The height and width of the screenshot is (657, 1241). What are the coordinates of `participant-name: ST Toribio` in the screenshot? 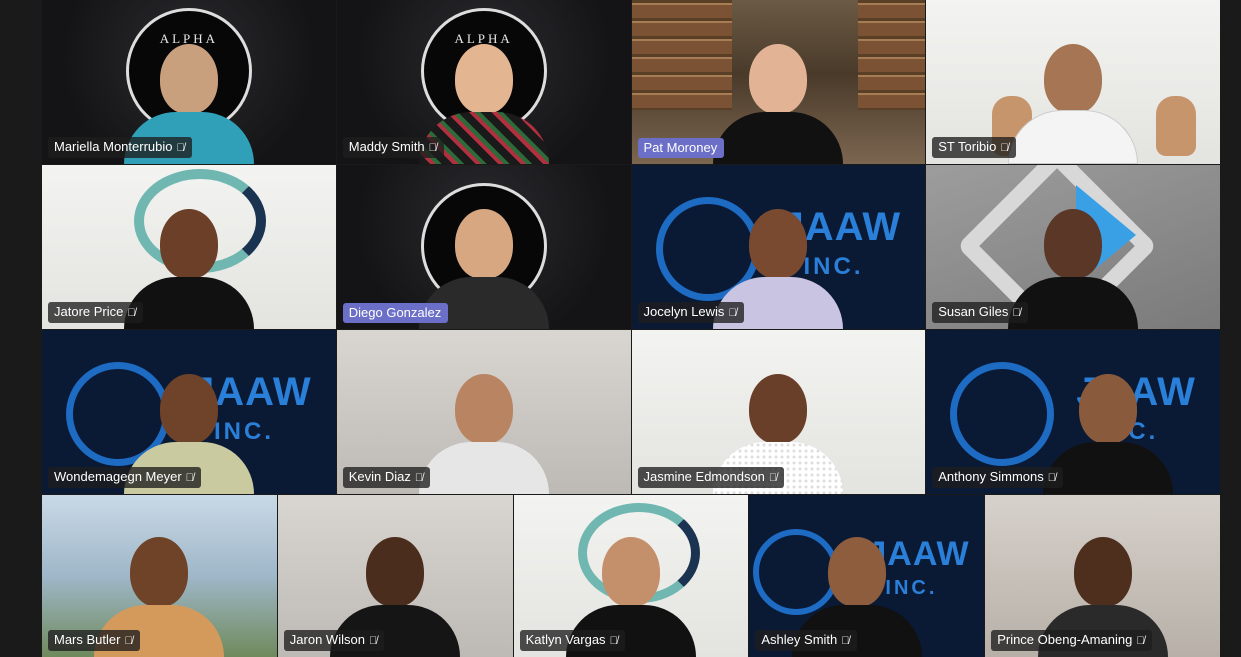 It's located at (967, 146).